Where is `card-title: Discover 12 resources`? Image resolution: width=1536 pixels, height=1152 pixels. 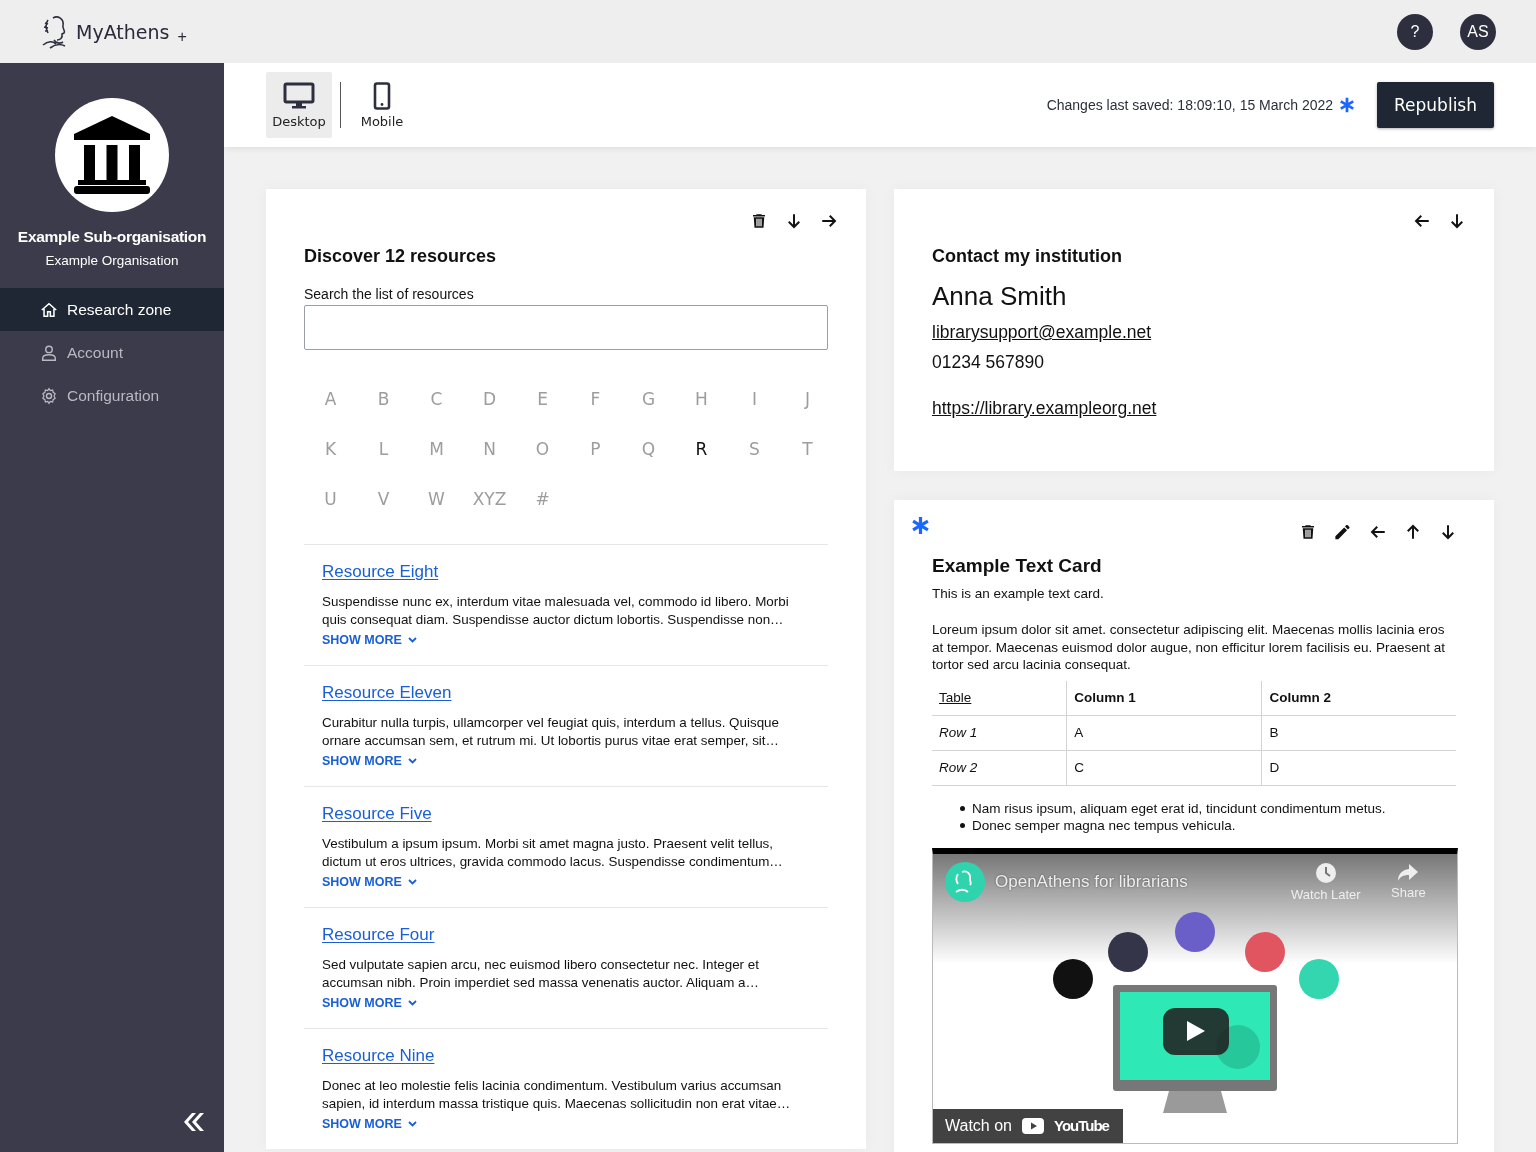
card-title: Discover 12 resources is located at coordinates (400, 256).